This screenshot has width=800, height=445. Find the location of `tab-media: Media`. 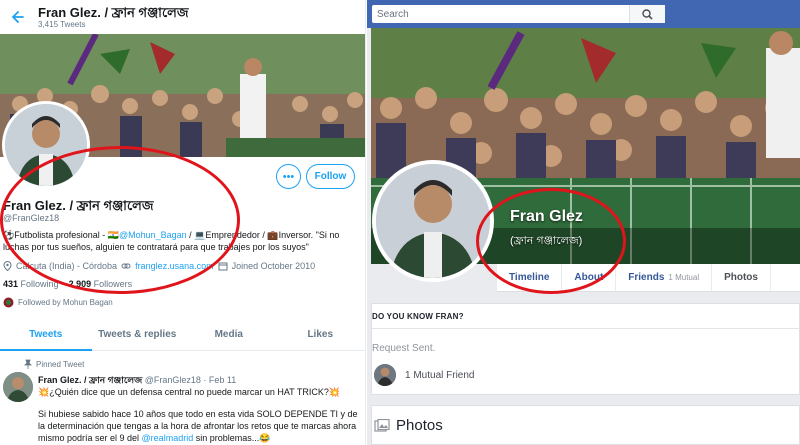

tab-media: Media is located at coordinates (229, 334).